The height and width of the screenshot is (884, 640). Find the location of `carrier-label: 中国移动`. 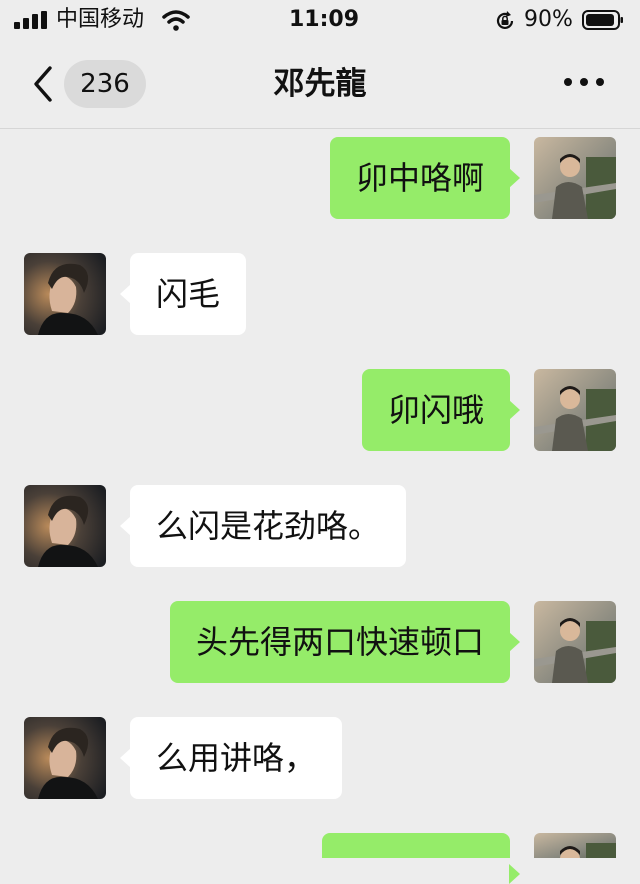

carrier-label: 中国移动 is located at coordinates (100, 19).